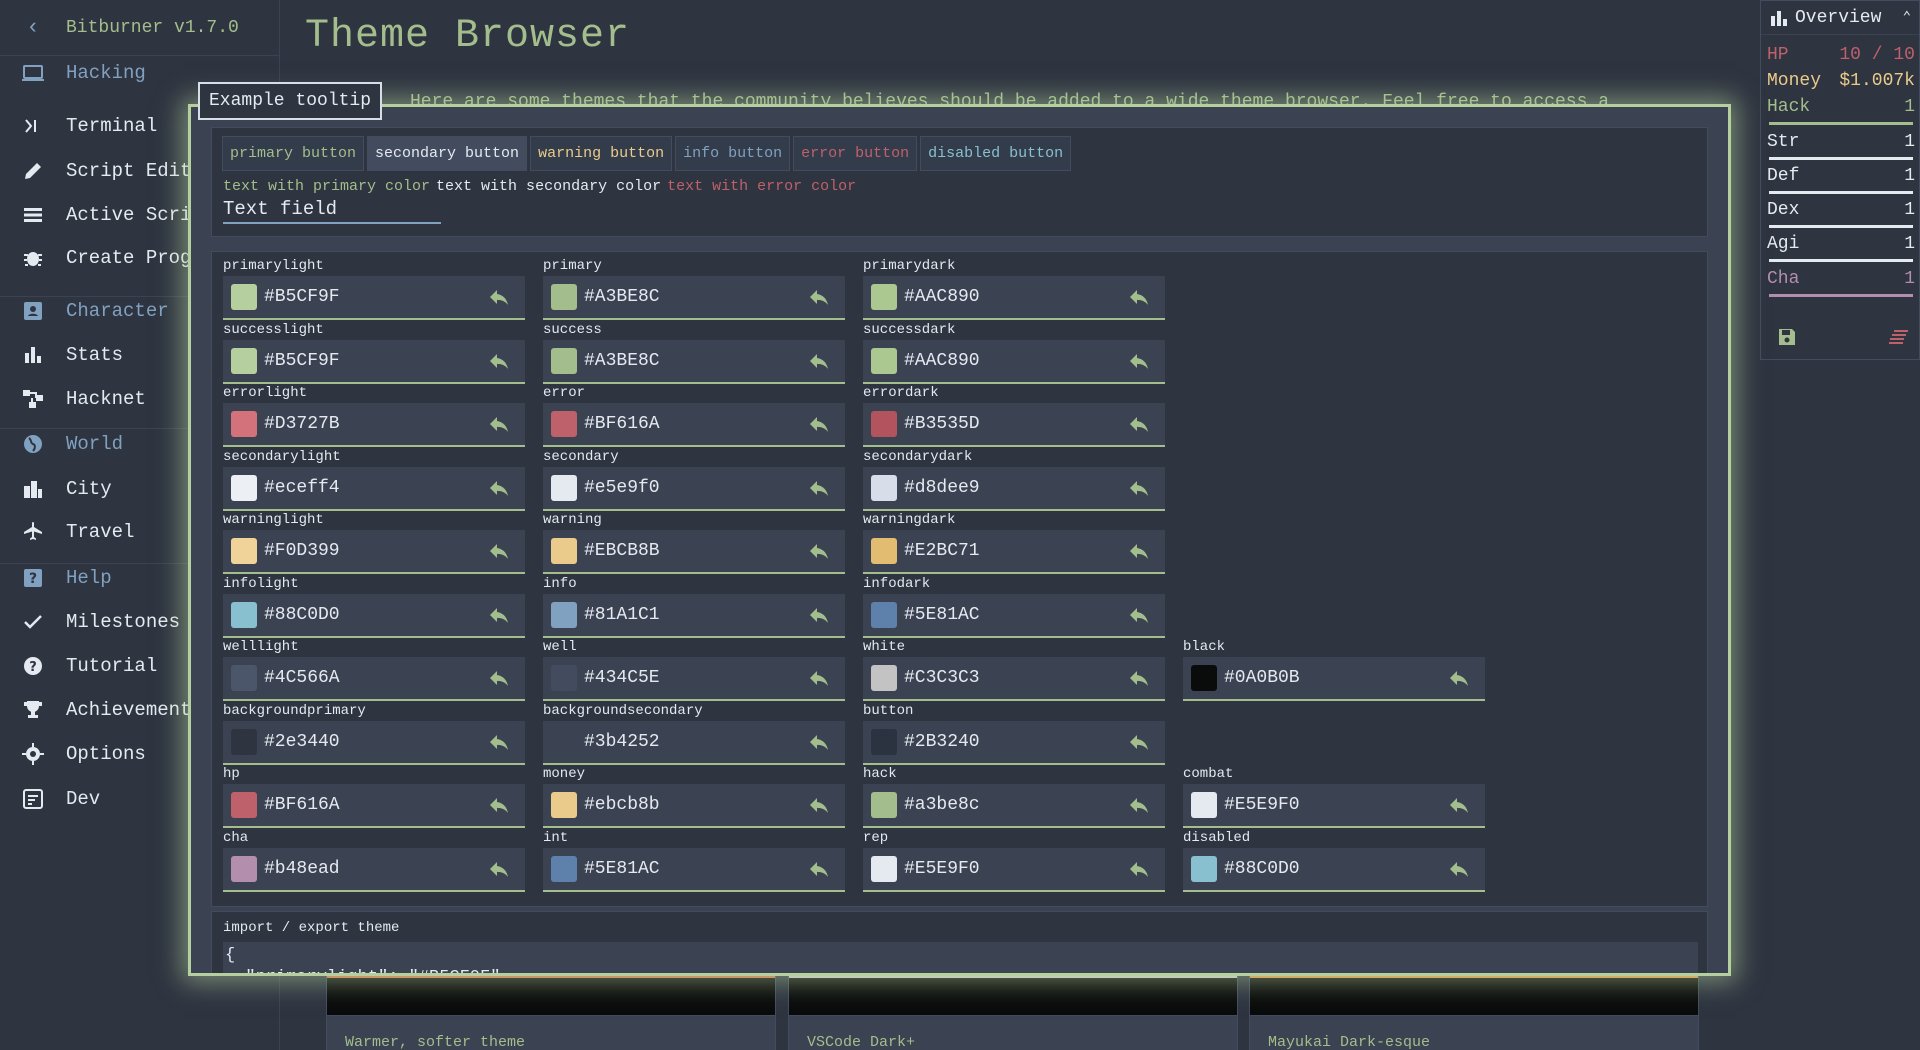 This screenshot has height=1050, width=1920. I want to click on color-input-warningdark: #E2BC71, so click(1014, 552).